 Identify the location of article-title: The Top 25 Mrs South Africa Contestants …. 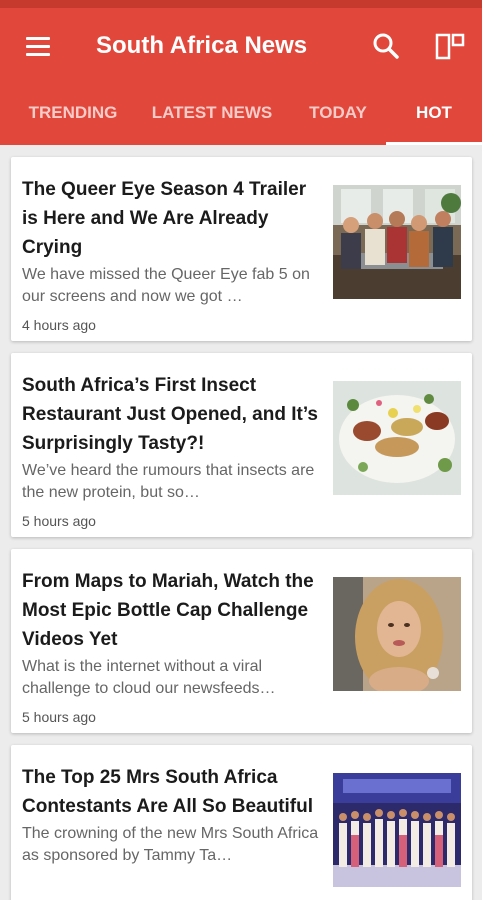
(172, 792).